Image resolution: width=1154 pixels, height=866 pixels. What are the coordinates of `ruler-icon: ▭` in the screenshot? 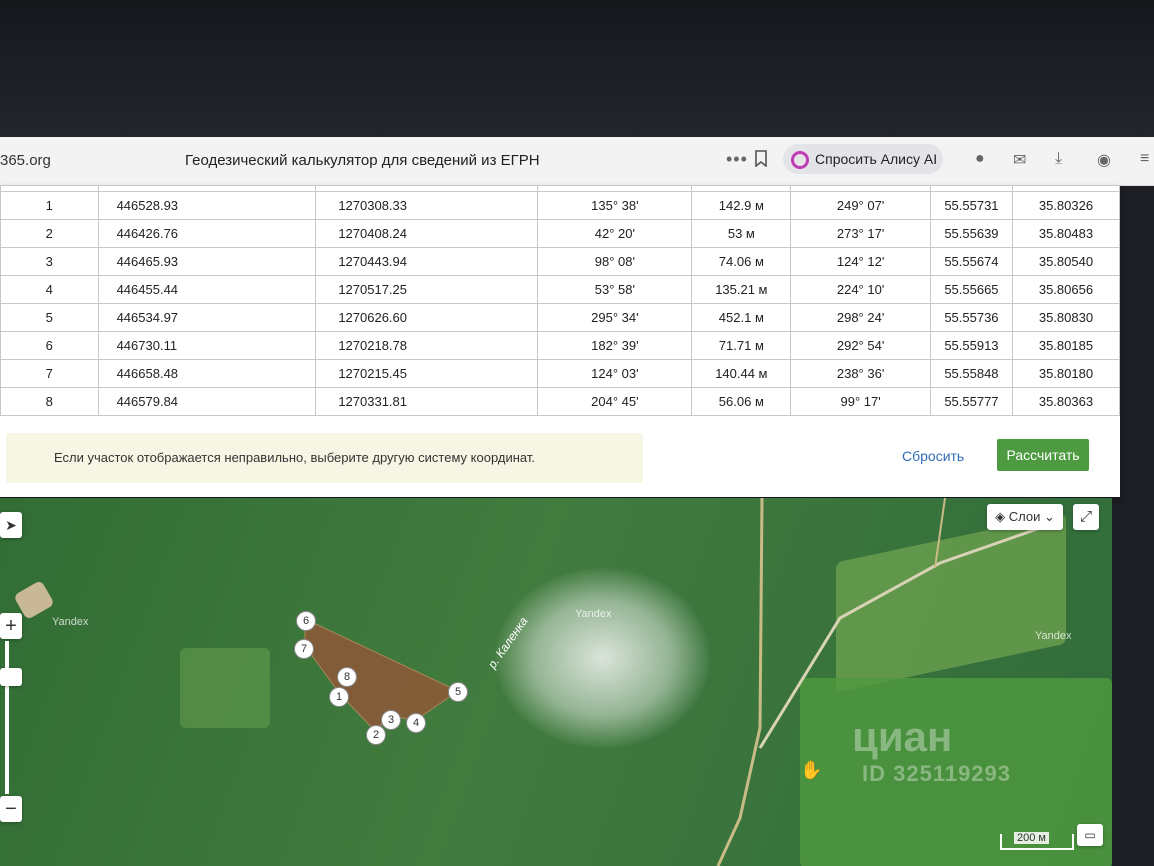 It's located at (1090, 835).